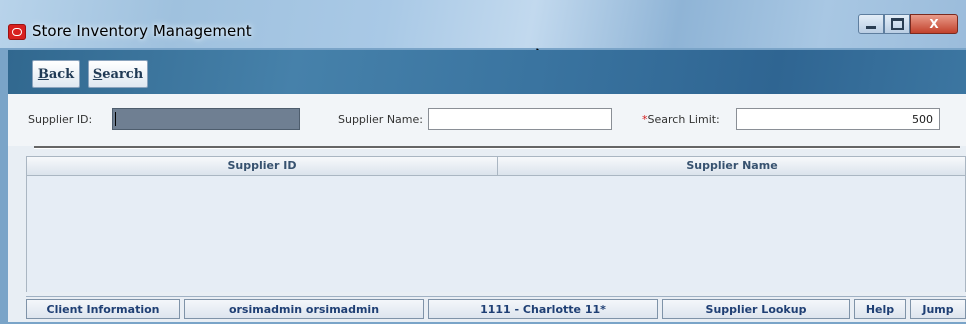 The width and height of the screenshot is (966, 324). I want to click on maximize-button, so click(897, 24).